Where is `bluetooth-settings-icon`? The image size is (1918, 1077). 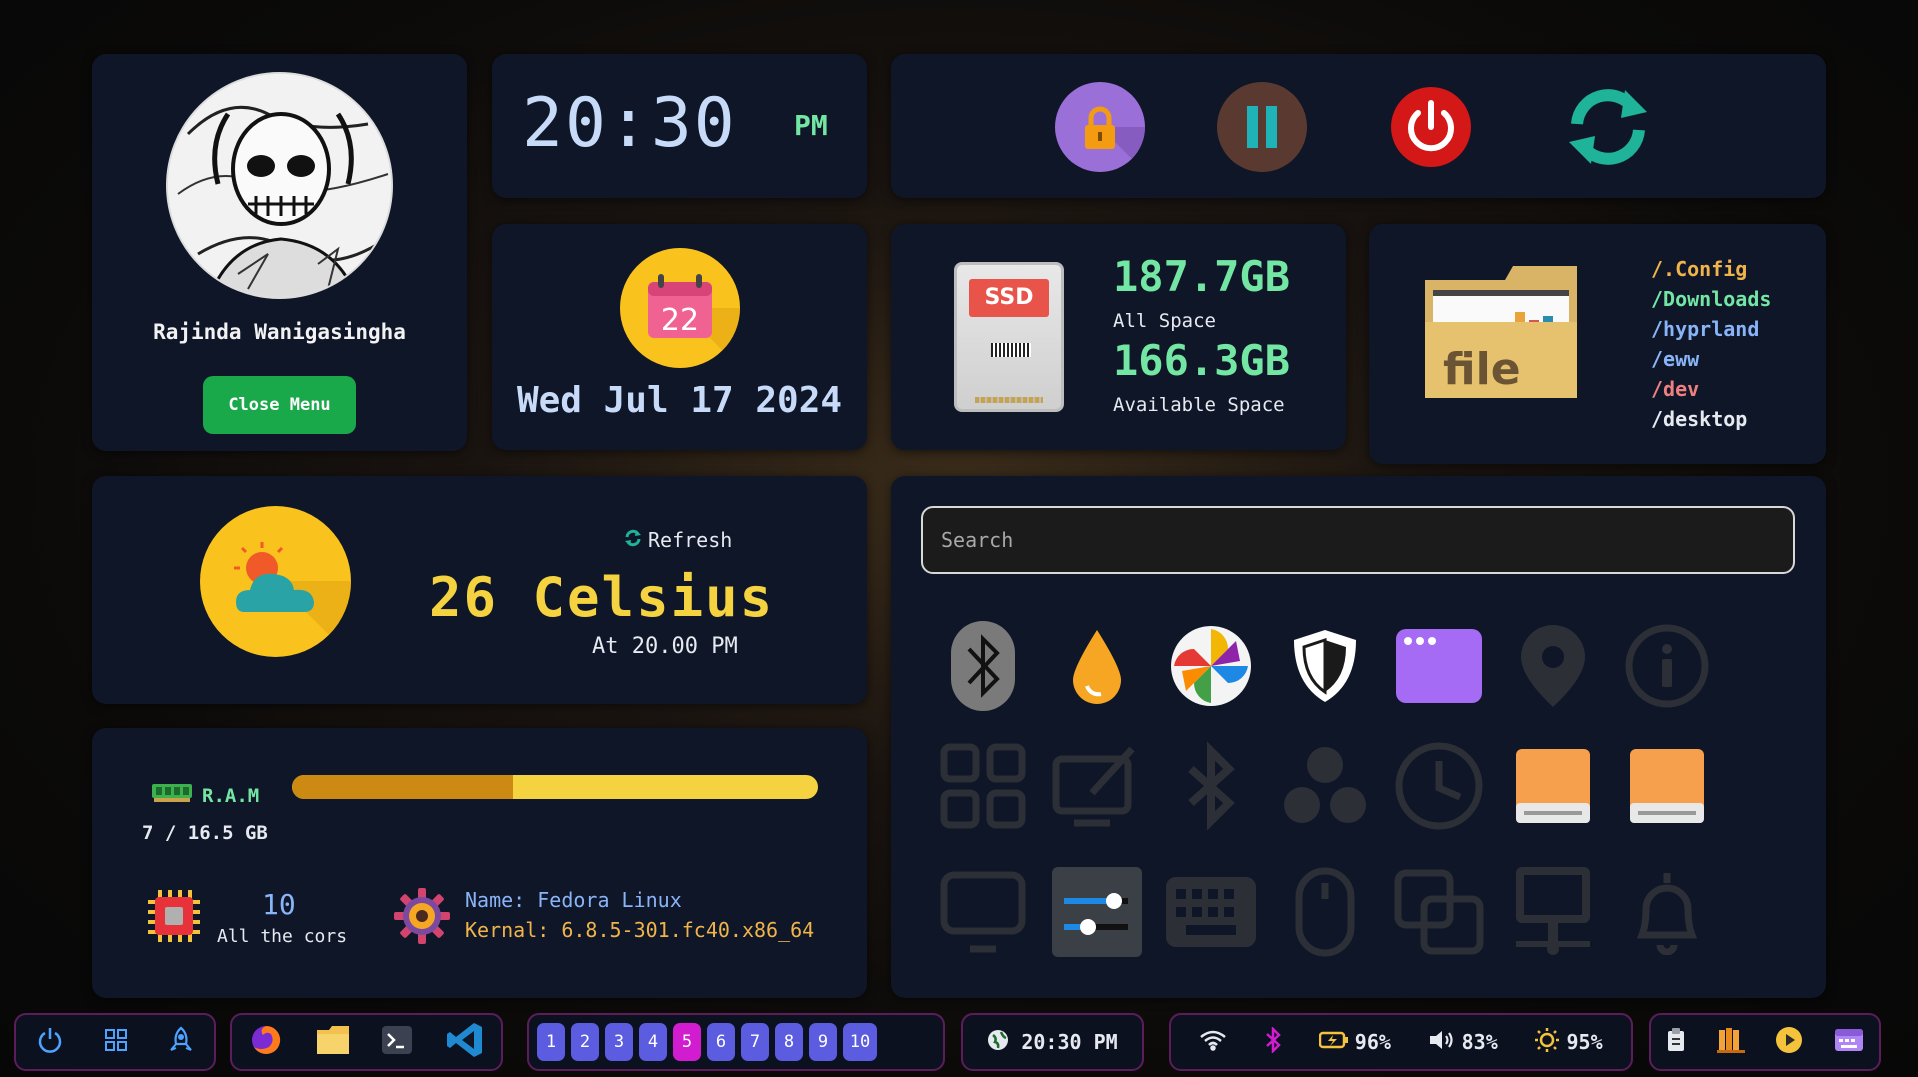
bluetooth-settings-icon is located at coordinates (1211, 786).